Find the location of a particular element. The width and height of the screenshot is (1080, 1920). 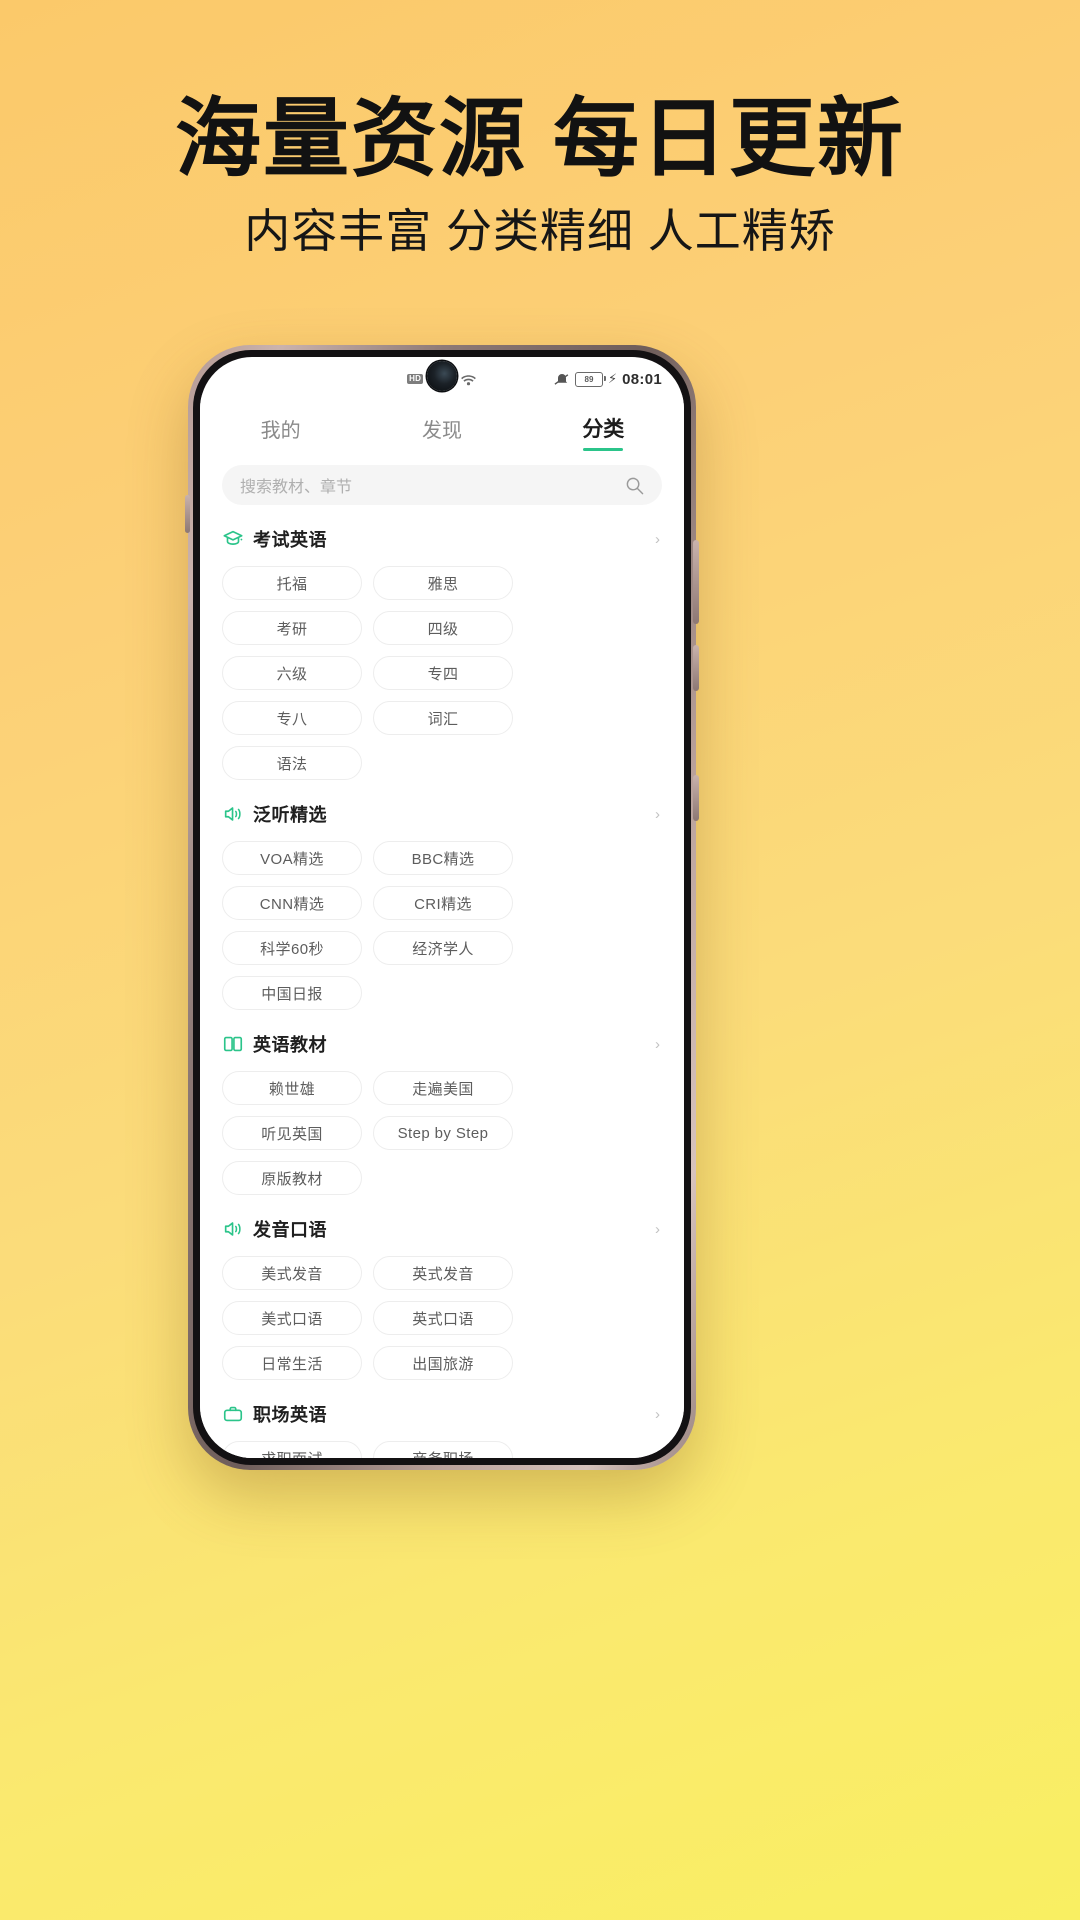

chip-item: 专四 is located at coordinates (443, 673).